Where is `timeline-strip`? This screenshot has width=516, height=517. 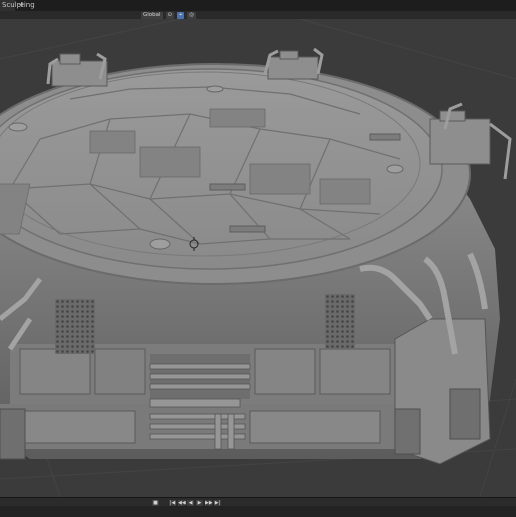
timeline-strip is located at coordinates (258, 502).